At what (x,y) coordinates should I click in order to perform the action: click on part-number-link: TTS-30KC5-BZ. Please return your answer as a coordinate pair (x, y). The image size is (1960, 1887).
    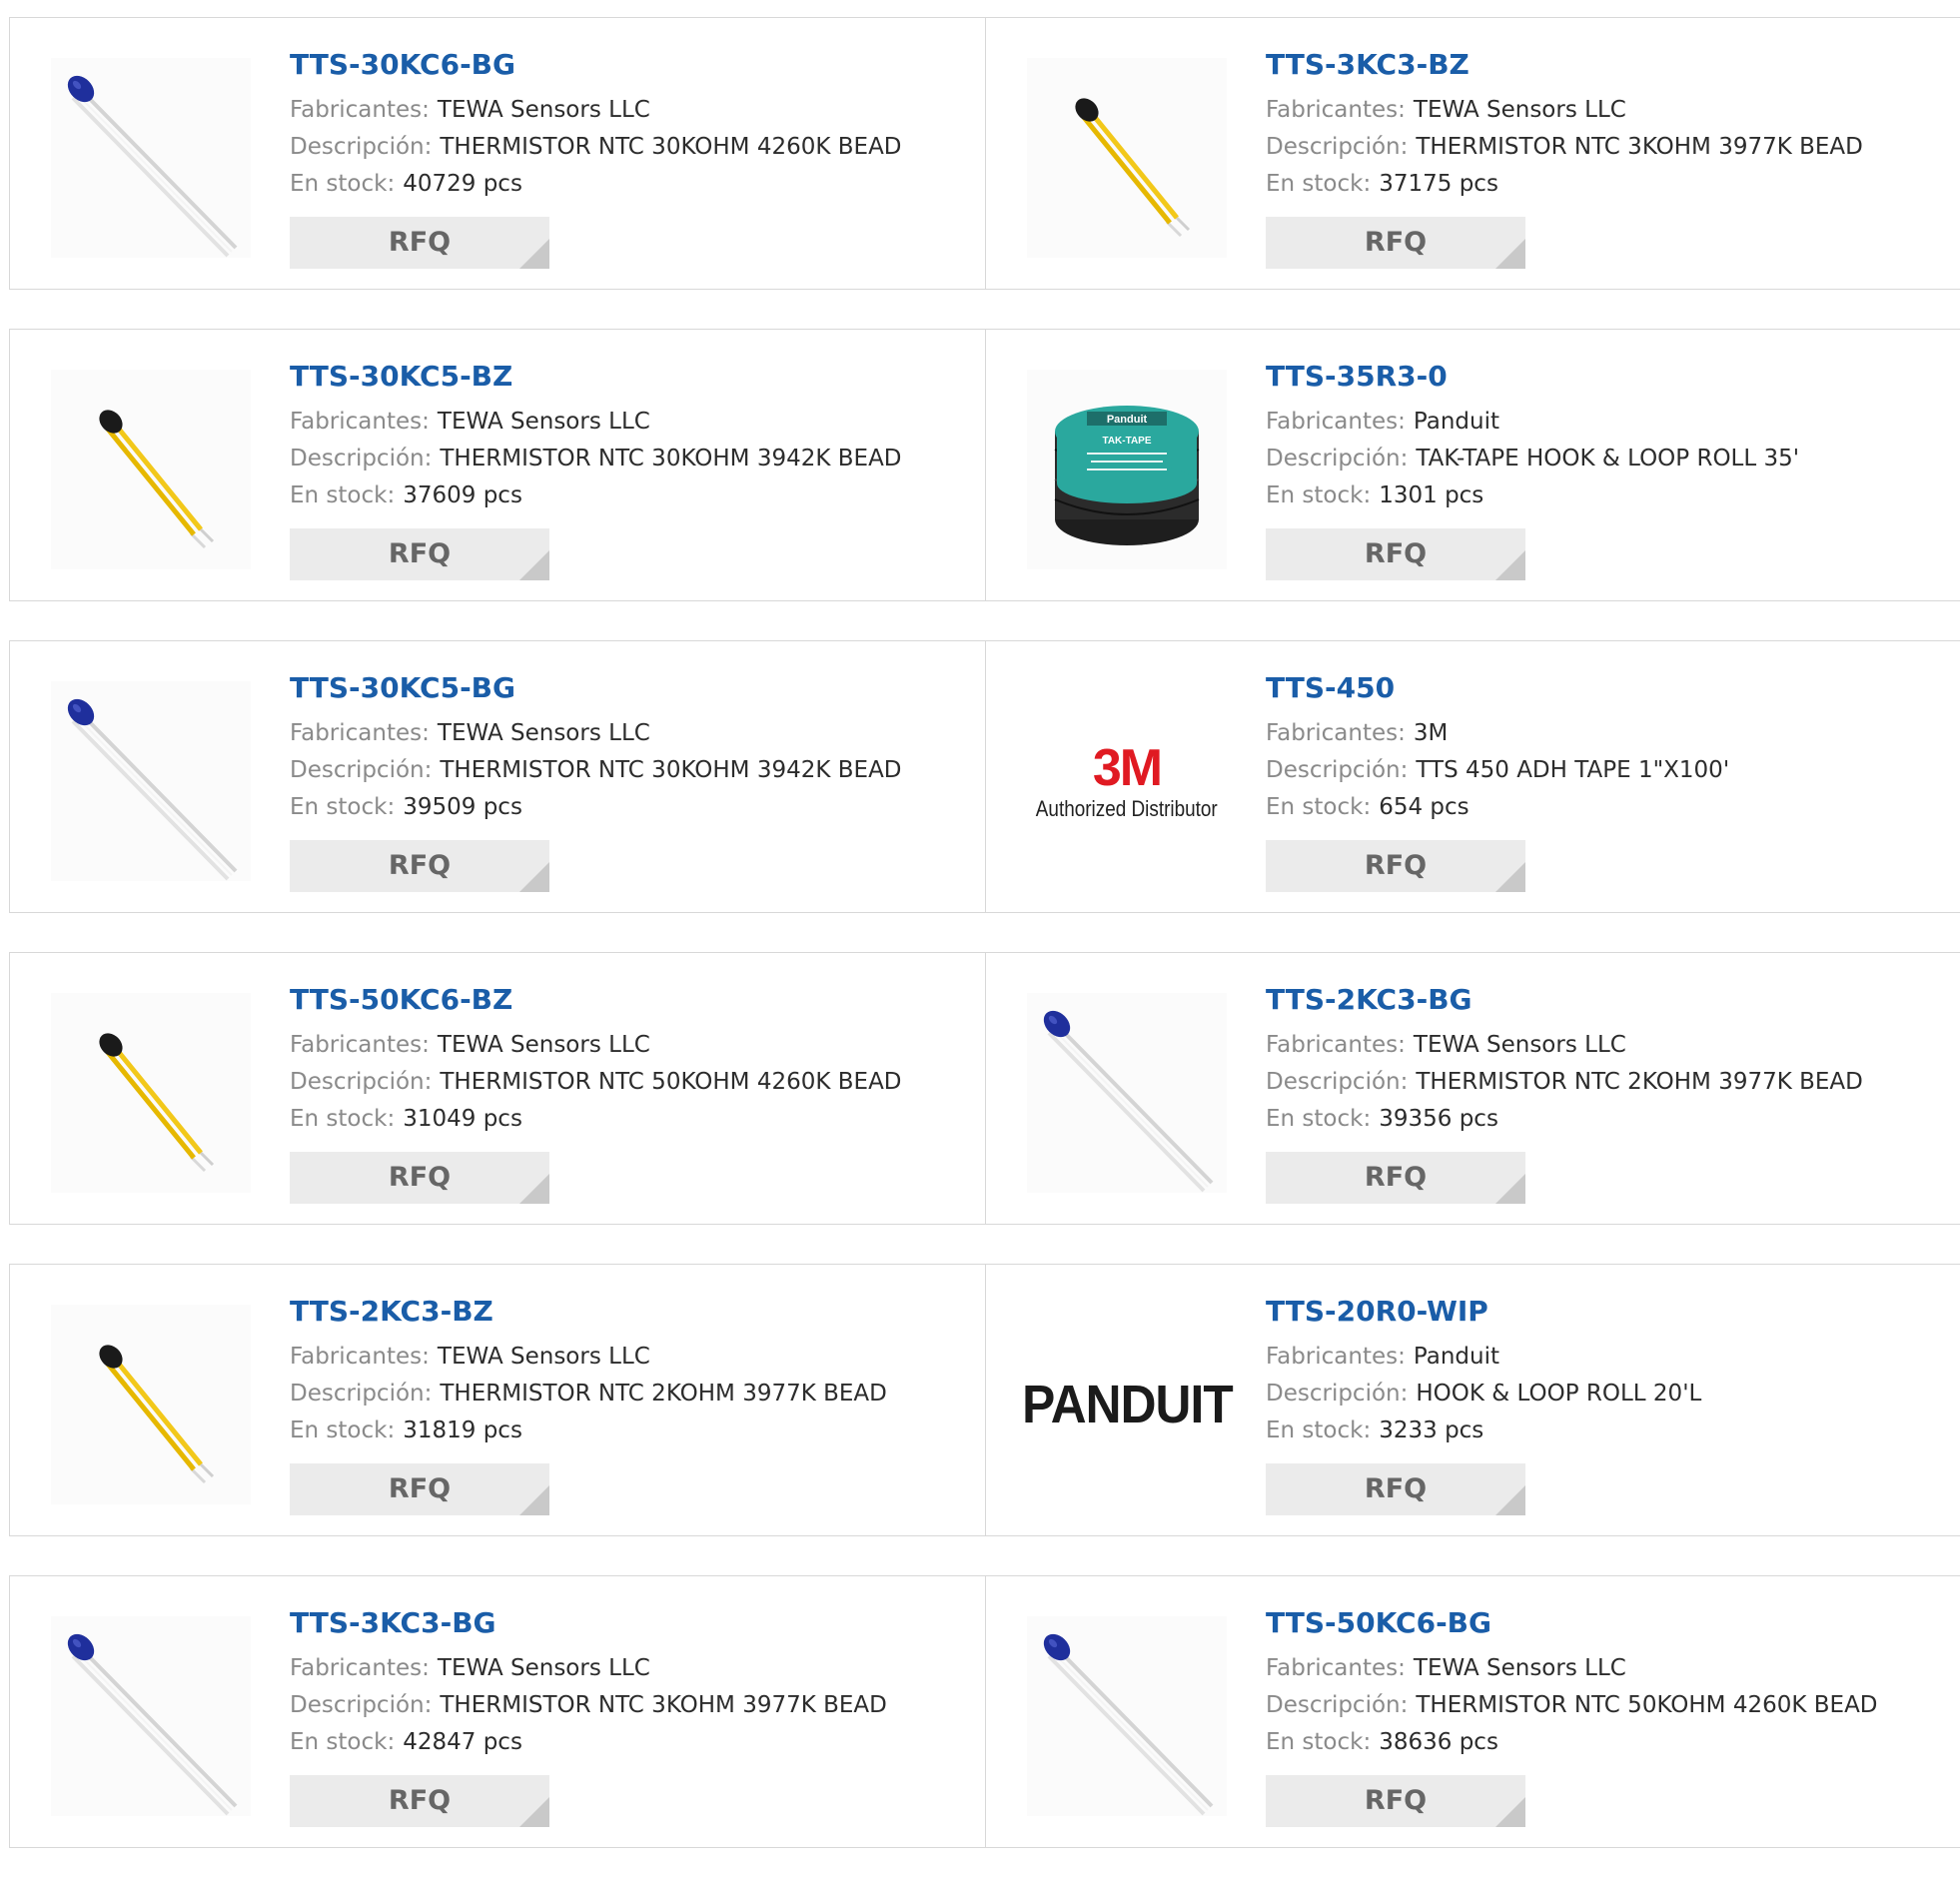
    Looking at the image, I should click on (632, 377).